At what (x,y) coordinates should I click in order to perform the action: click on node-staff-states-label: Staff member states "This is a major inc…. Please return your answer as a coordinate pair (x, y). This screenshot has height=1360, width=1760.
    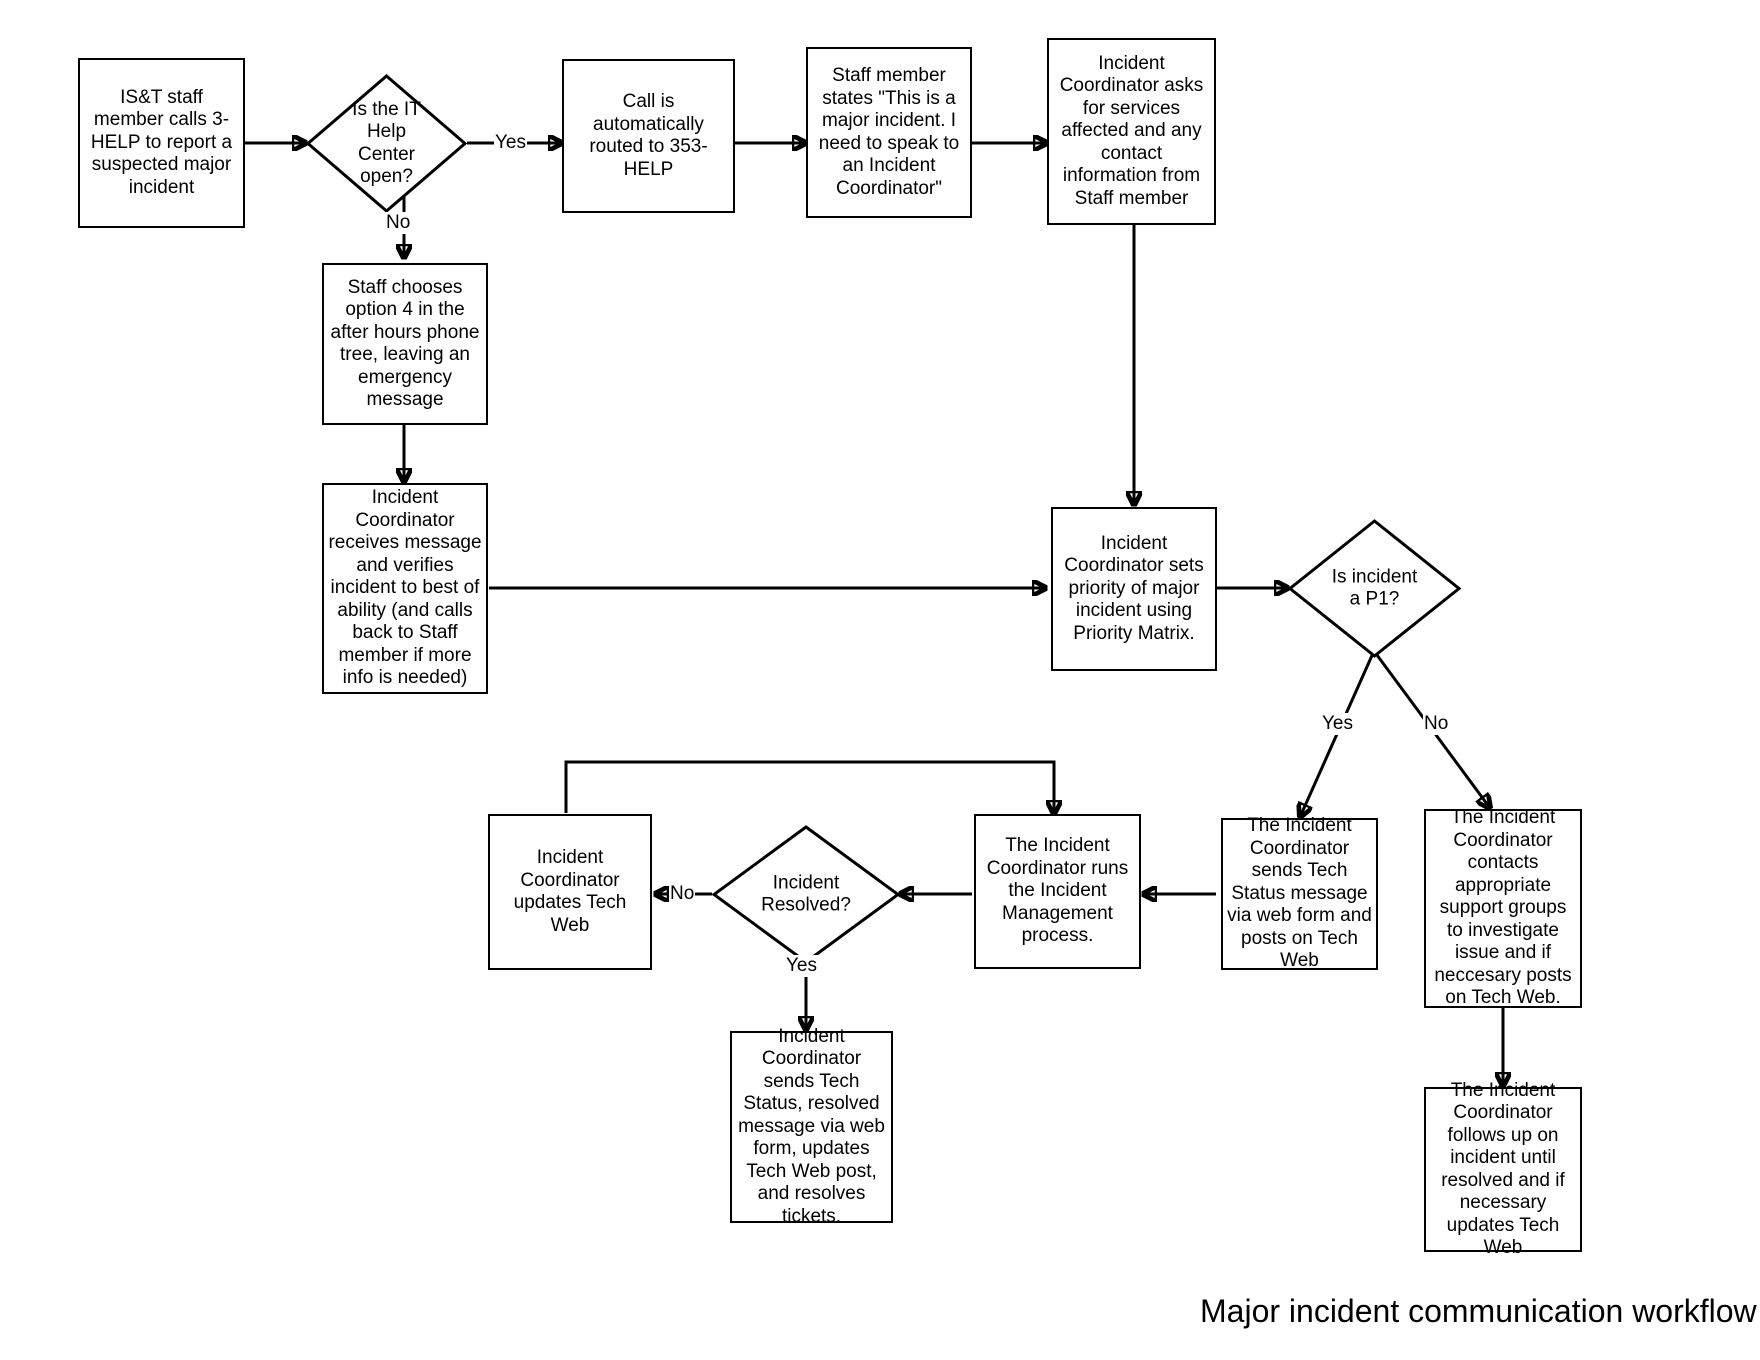
    Looking at the image, I should click on (889, 132).